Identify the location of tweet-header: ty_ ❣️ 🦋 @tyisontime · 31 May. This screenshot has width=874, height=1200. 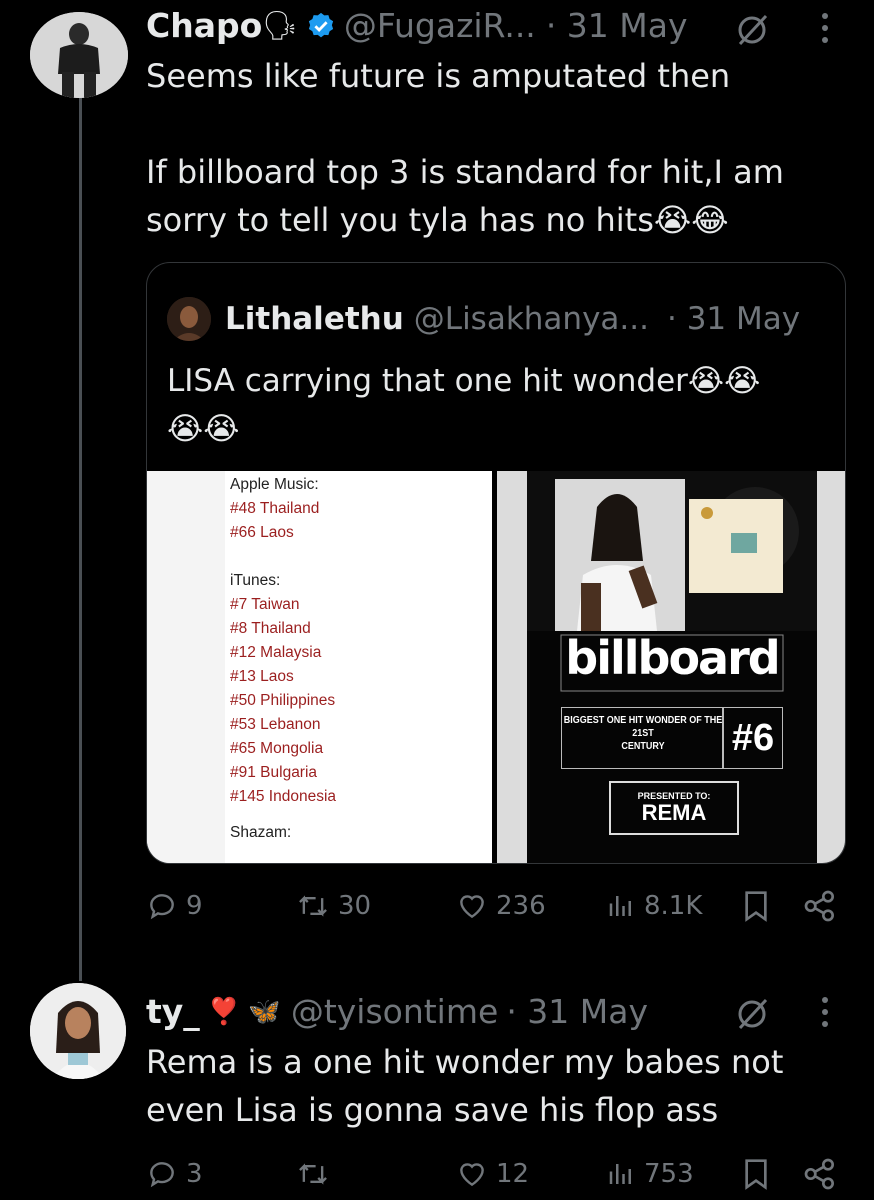
(397, 1011).